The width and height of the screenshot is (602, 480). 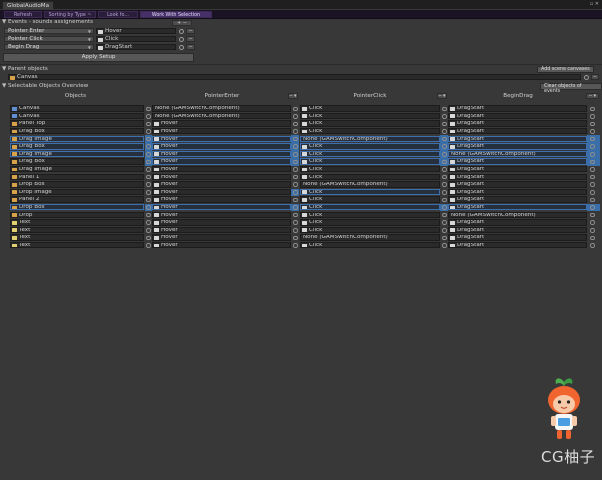 I want to click on parent-objects-header: ▼ Parent objects, so click(x=25, y=69).